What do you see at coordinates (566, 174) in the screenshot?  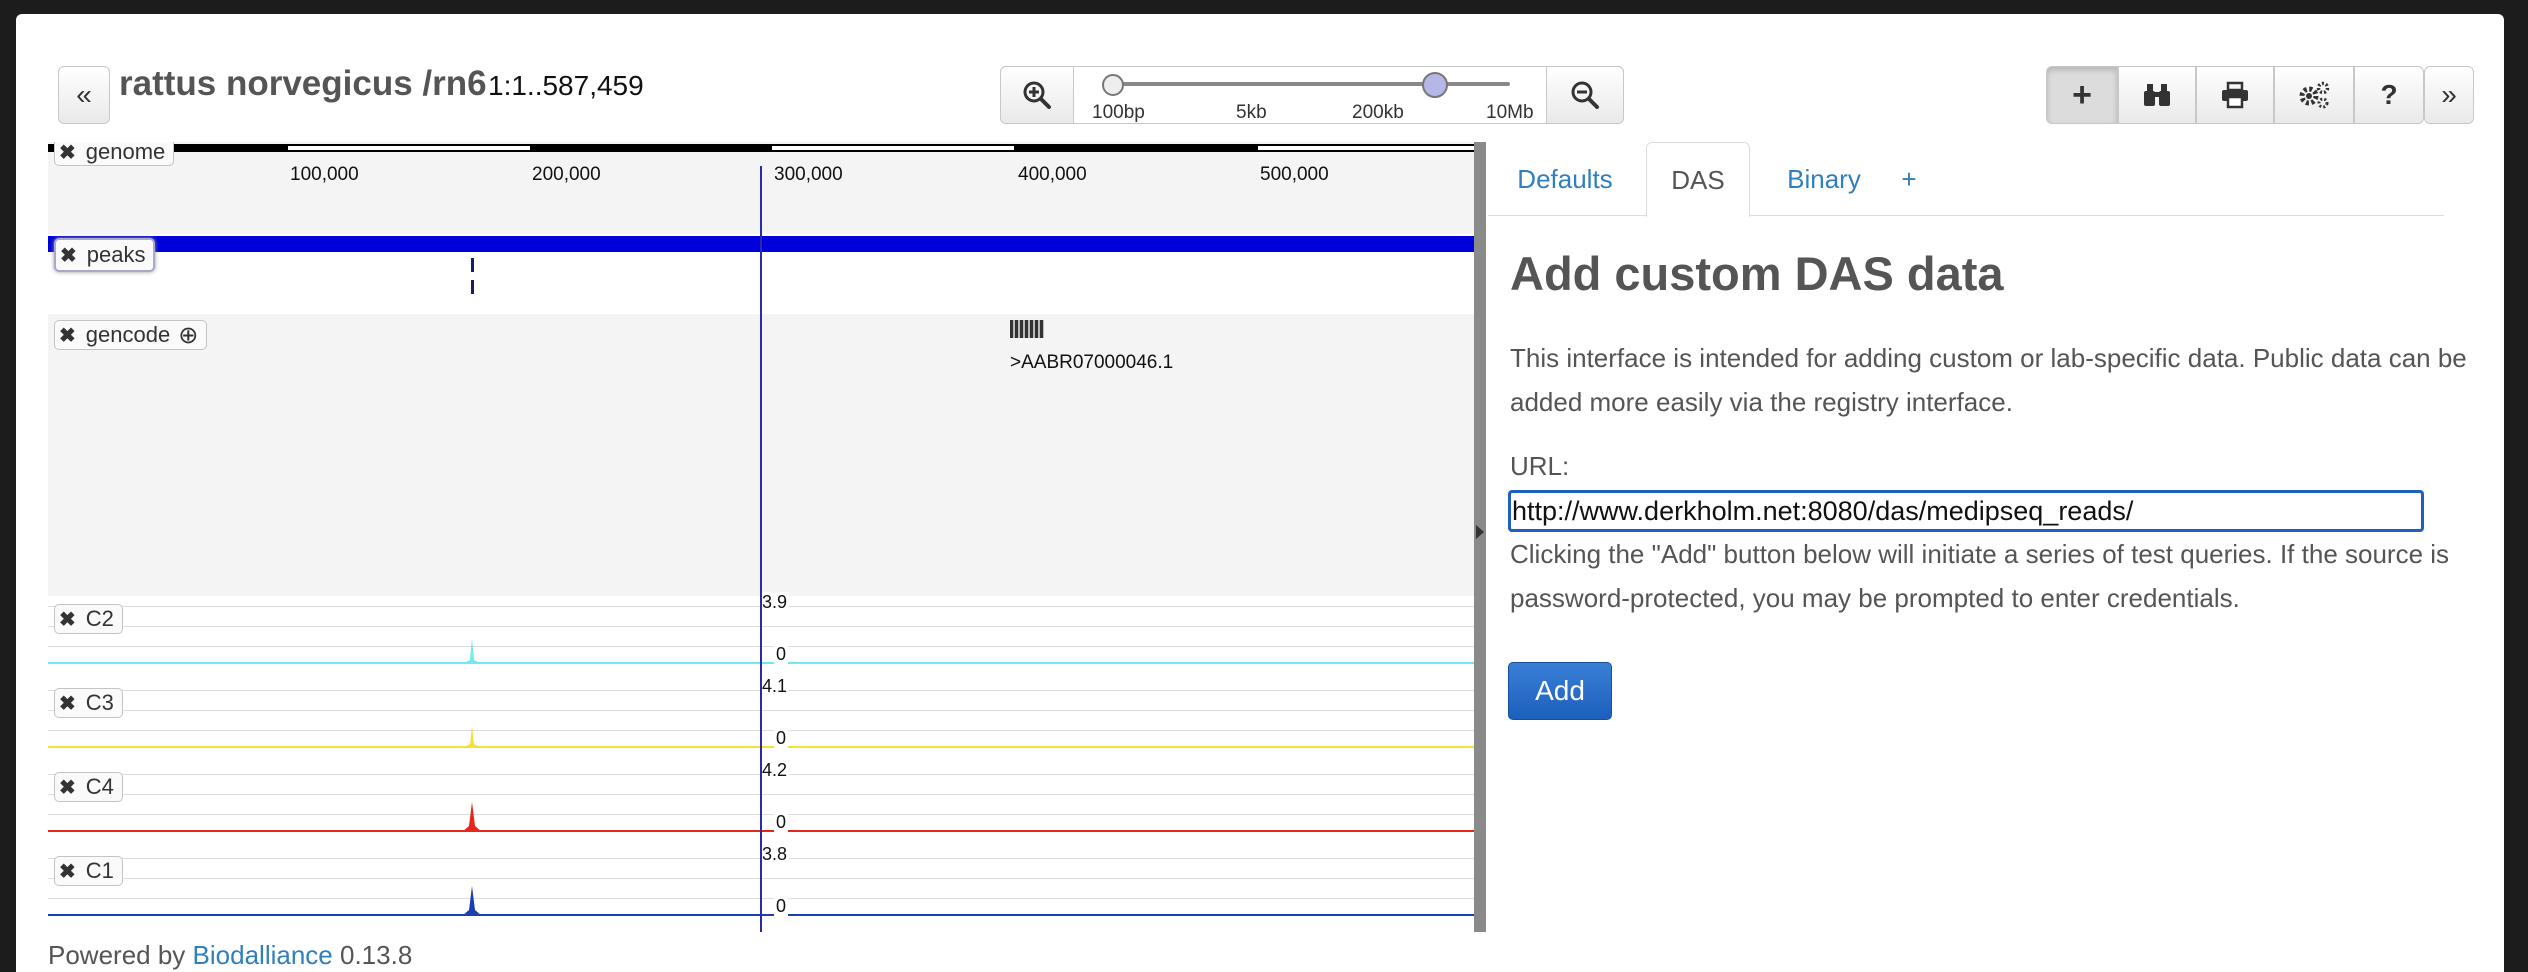 I see `ruler-tick-200000: 200,000` at bounding box center [566, 174].